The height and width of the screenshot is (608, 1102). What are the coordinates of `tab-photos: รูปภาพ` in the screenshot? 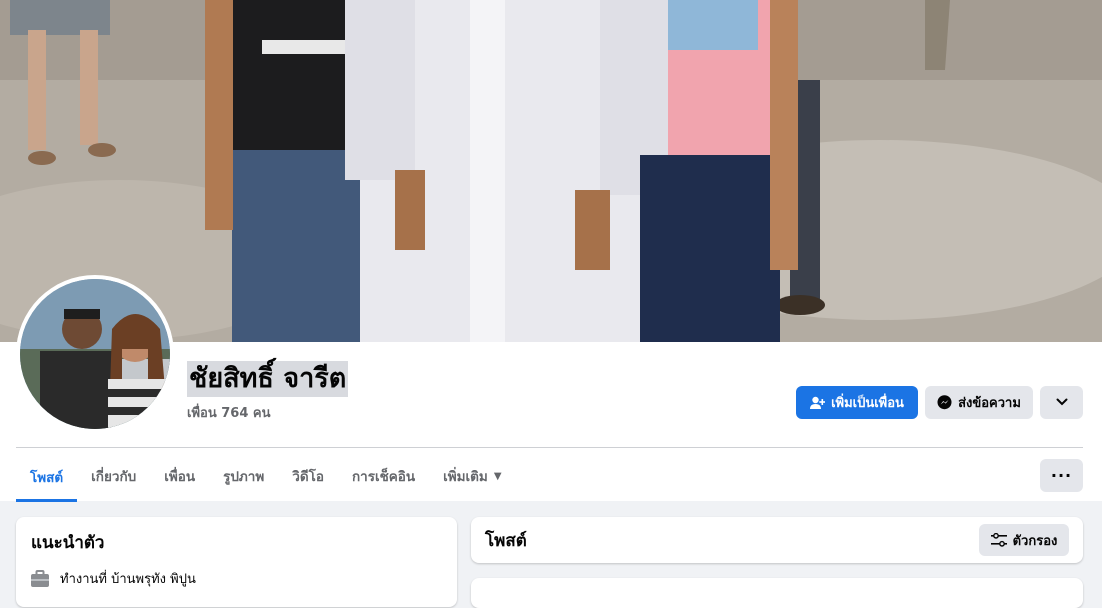 It's located at (243, 476).